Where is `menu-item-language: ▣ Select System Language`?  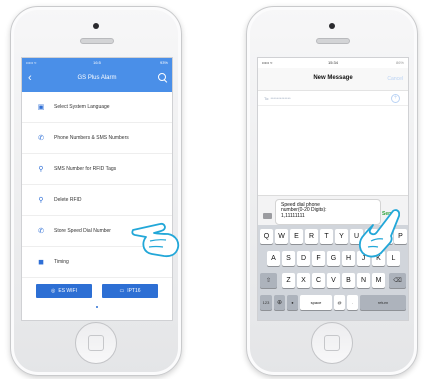 menu-item-language: ▣ Select System Language is located at coordinates (97, 107).